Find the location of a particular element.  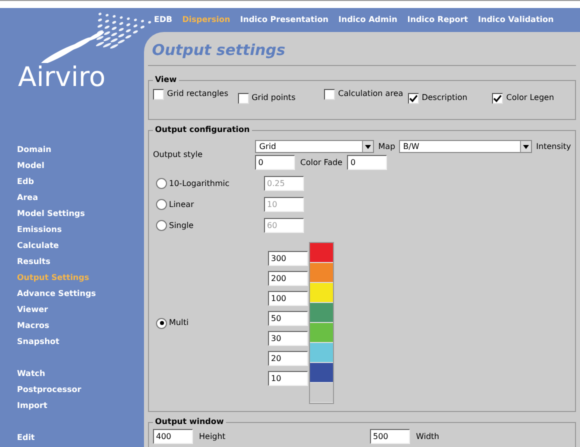

checkbox-label: Description is located at coordinates (445, 98).